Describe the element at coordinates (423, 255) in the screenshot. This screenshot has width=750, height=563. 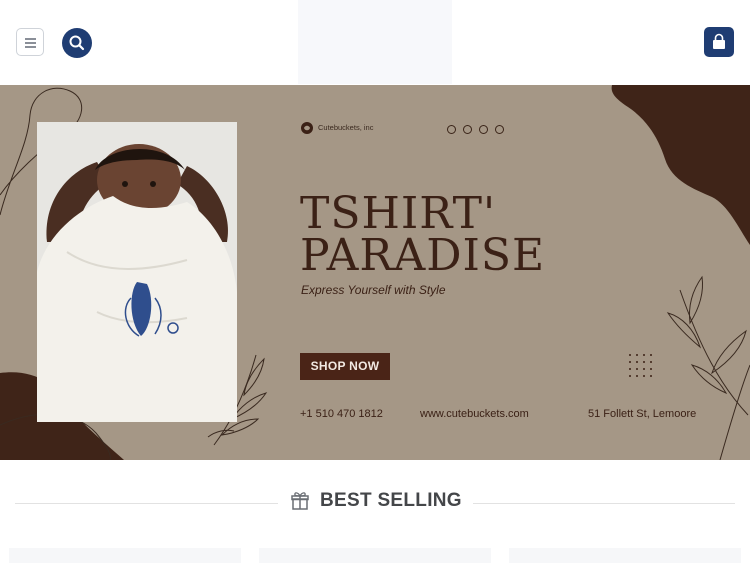
I see `title-line-2: PARADISE` at that location.